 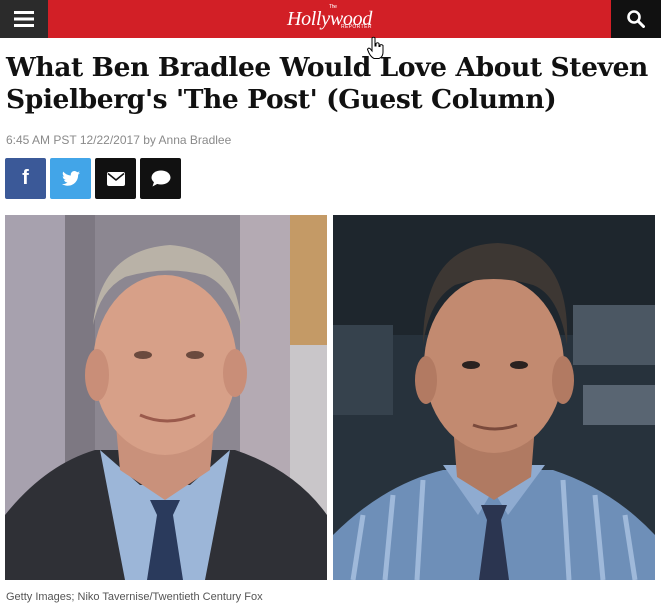 I want to click on comment-icon, so click(x=160, y=178).